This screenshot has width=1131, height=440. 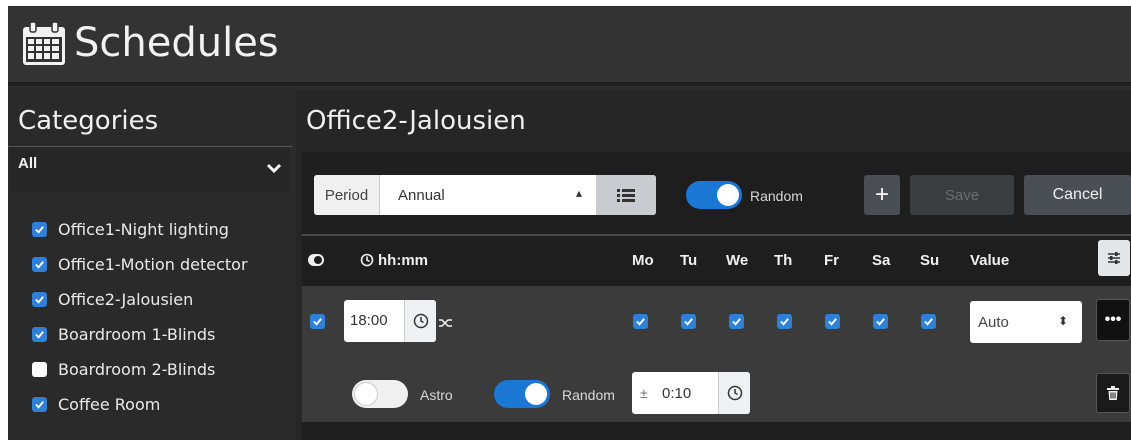 I want to click on column-settings-button, so click(x=1114, y=258).